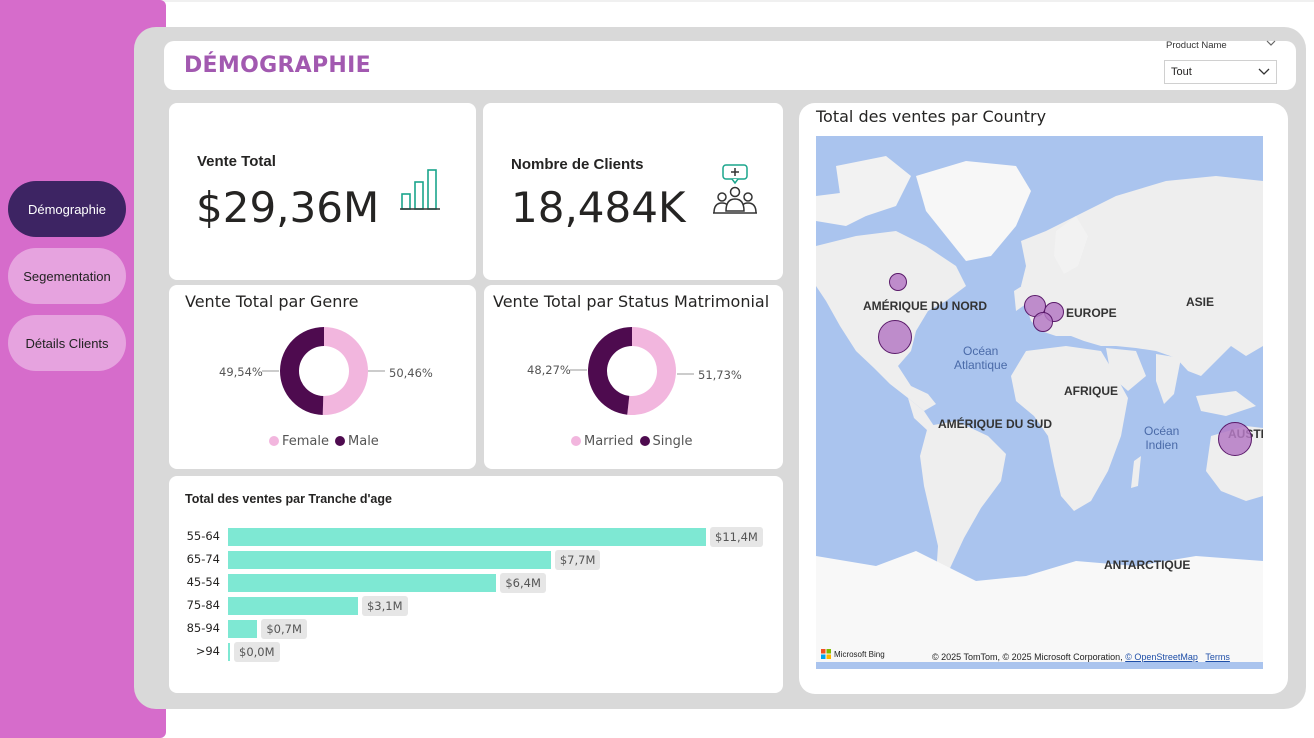 This screenshot has width=1314, height=738. What do you see at coordinates (577, 560) in the screenshot?
I see `bar-value-label: $7,7M` at bounding box center [577, 560].